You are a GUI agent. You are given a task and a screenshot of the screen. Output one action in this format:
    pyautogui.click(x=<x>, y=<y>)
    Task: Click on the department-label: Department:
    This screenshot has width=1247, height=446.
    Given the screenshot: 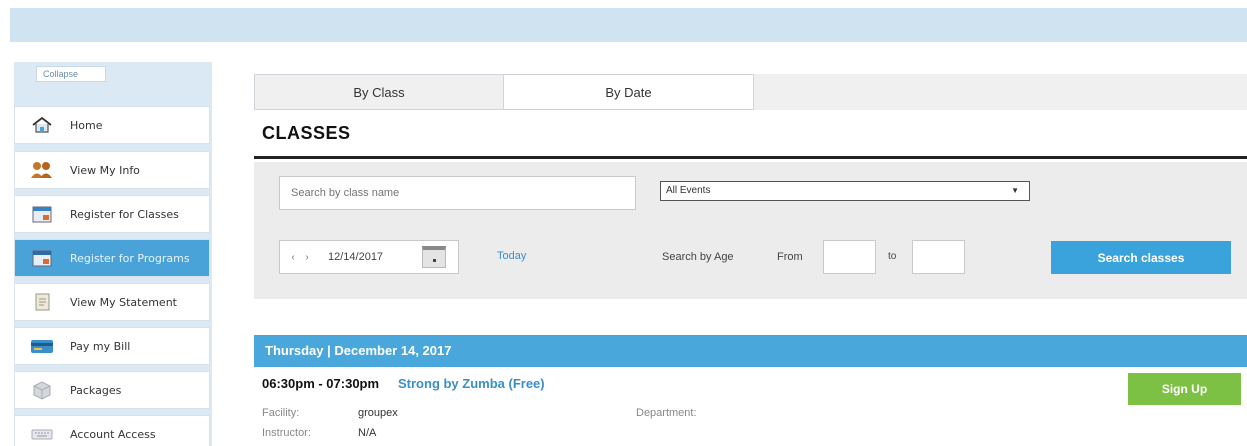 What is the action you would take?
    pyautogui.click(x=666, y=413)
    